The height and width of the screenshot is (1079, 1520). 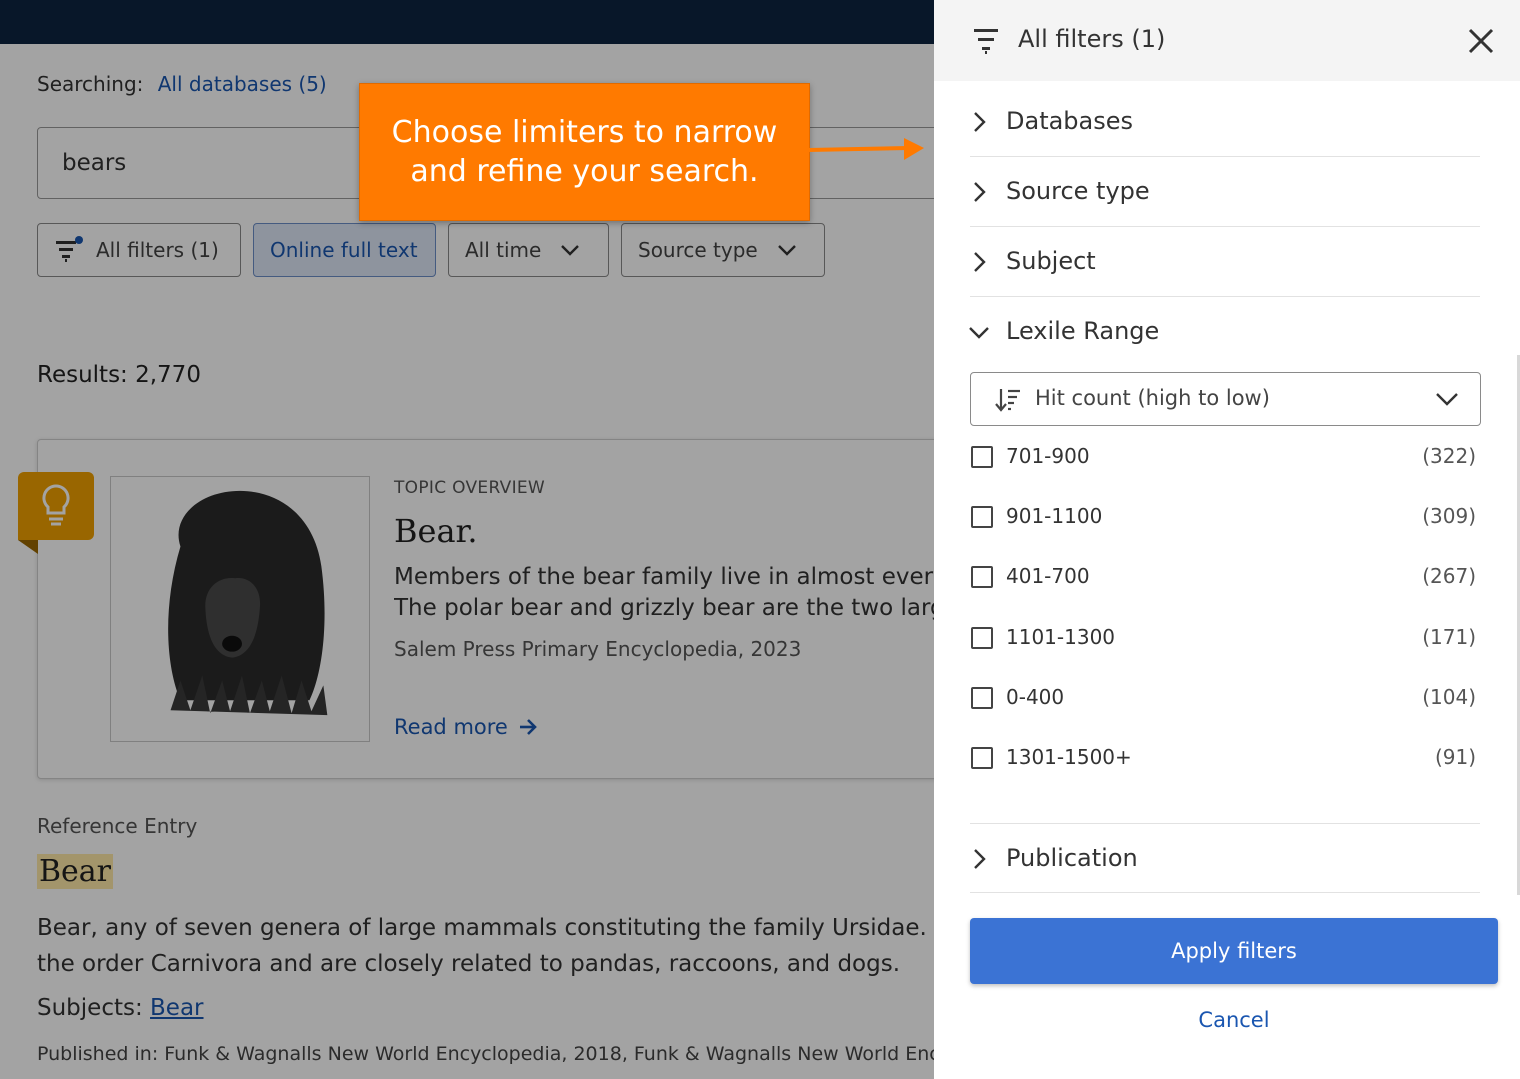 What do you see at coordinates (1225, 192) in the screenshot?
I see `section-source-type: Source type` at bounding box center [1225, 192].